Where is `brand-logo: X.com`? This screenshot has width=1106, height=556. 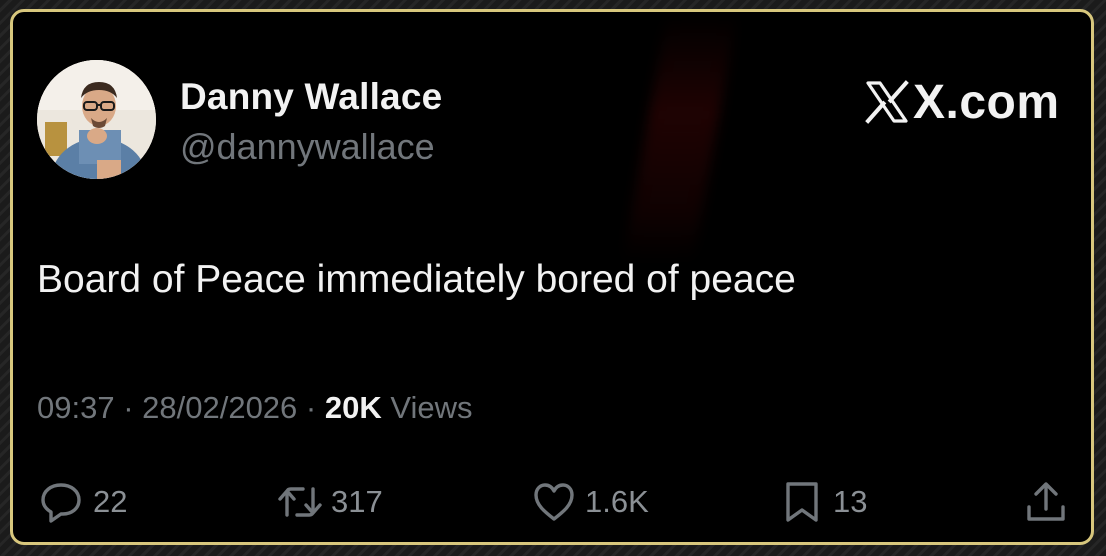
brand-logo: X.com is located at coordinates (962, 102).